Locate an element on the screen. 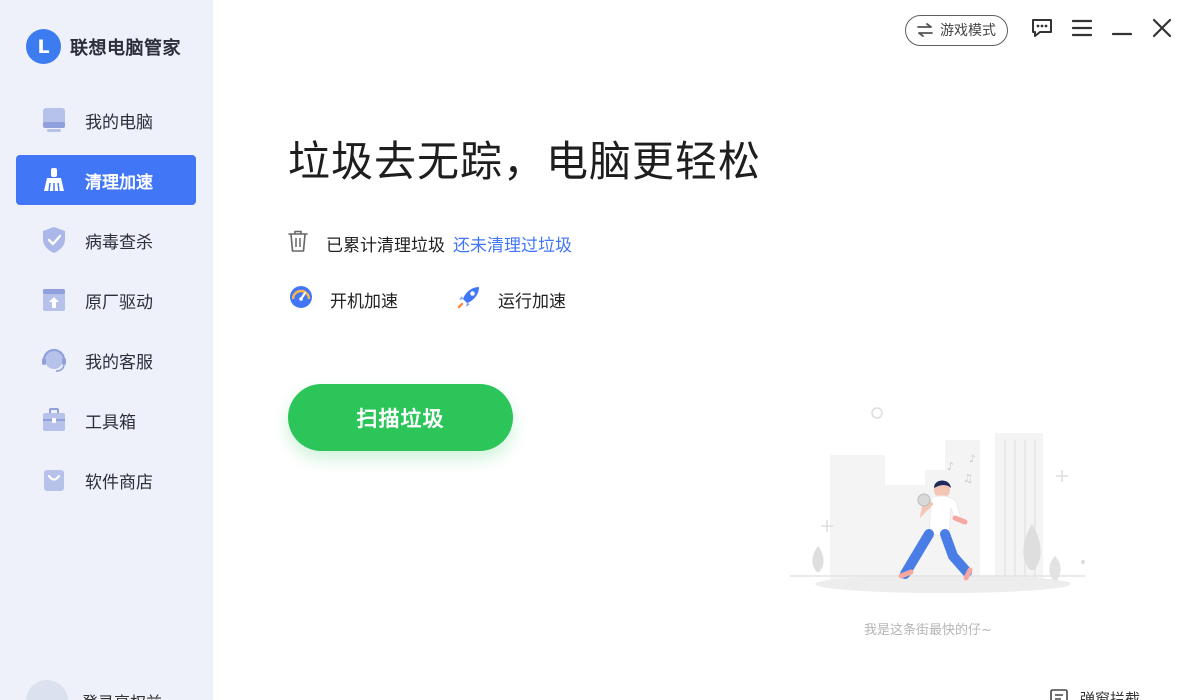 The image size is (1200, 700). sidebar-item-customer-service: 我的客服 is located at coordinates (106, 360).